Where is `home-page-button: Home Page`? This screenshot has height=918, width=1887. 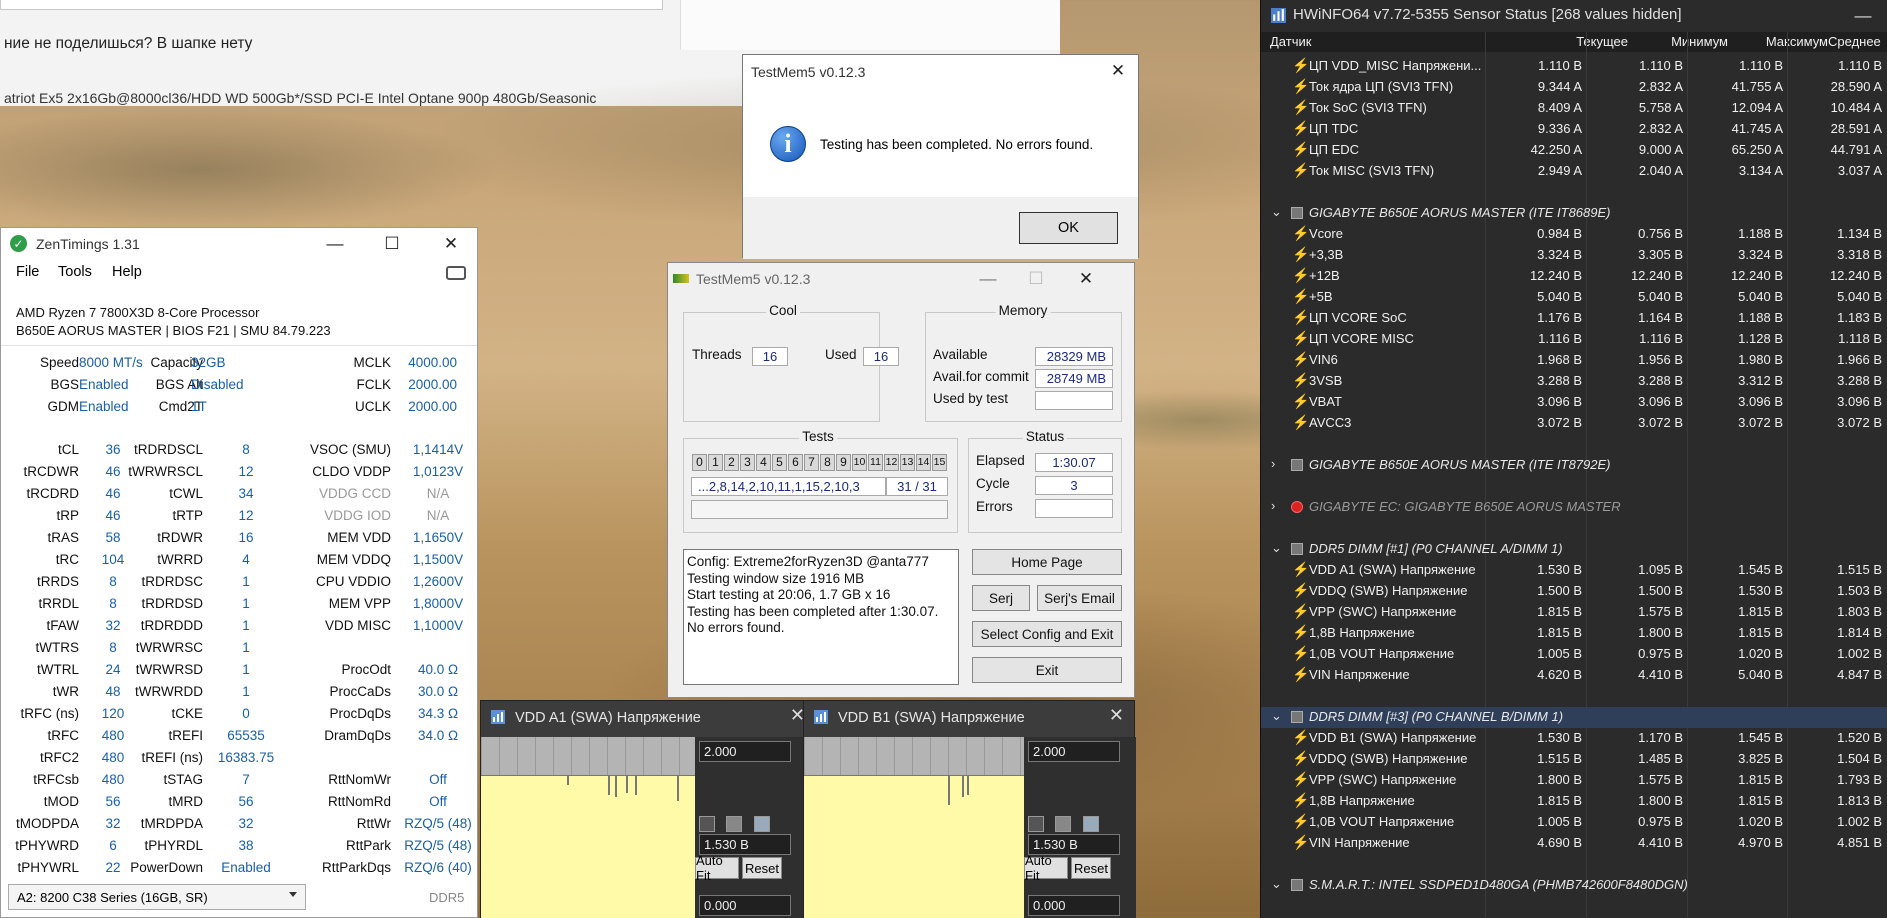
home-page-button: Home Page is located at coordinates (1047, 562).